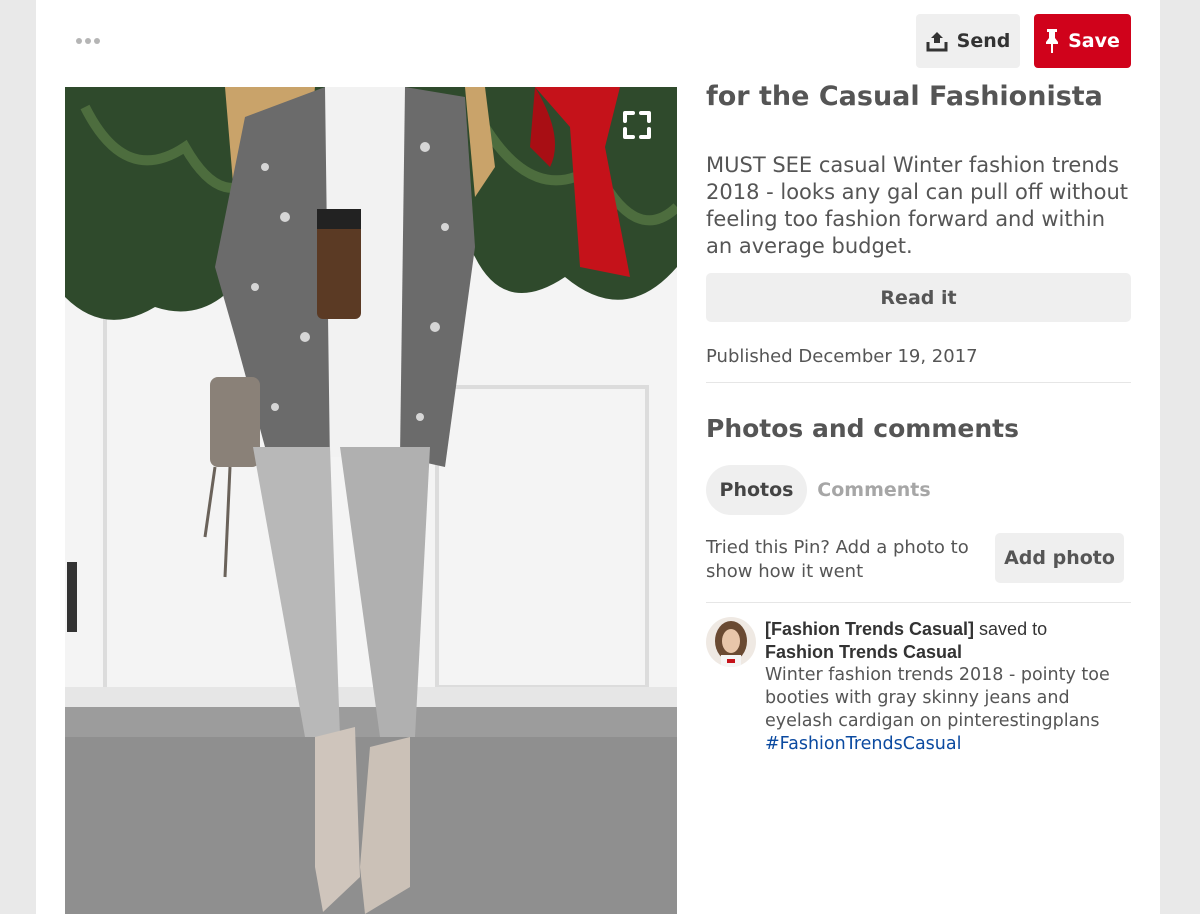  I want to click on saved-to-text: saved to, so click(1011, 629).